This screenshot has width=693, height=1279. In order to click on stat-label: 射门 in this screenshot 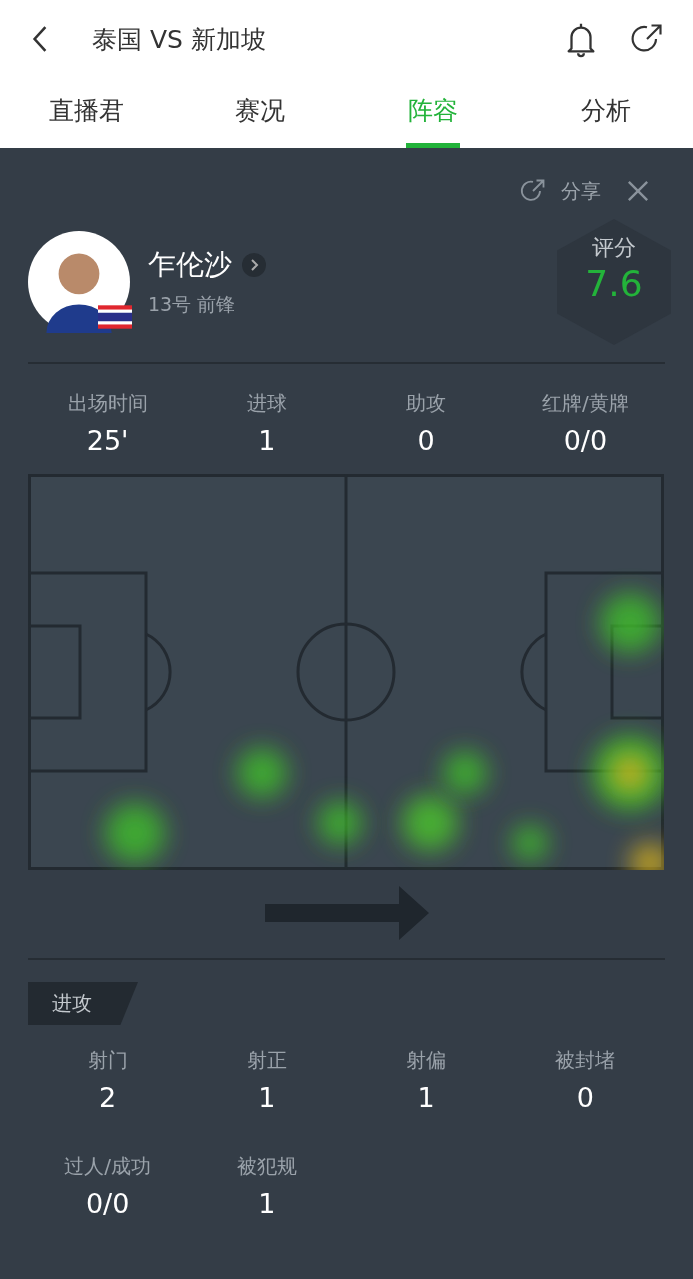, I will do `click(107, 1060)`.